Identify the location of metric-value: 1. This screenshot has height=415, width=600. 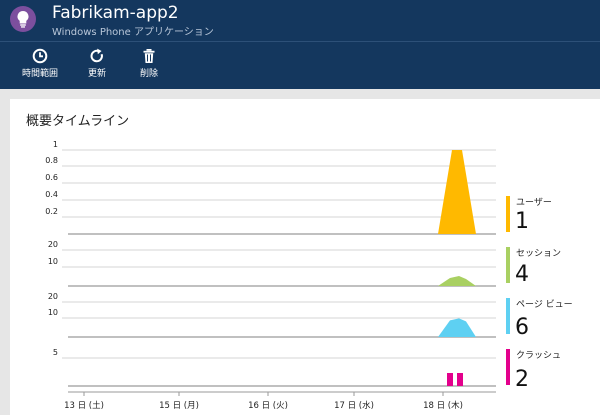
(522, 221).